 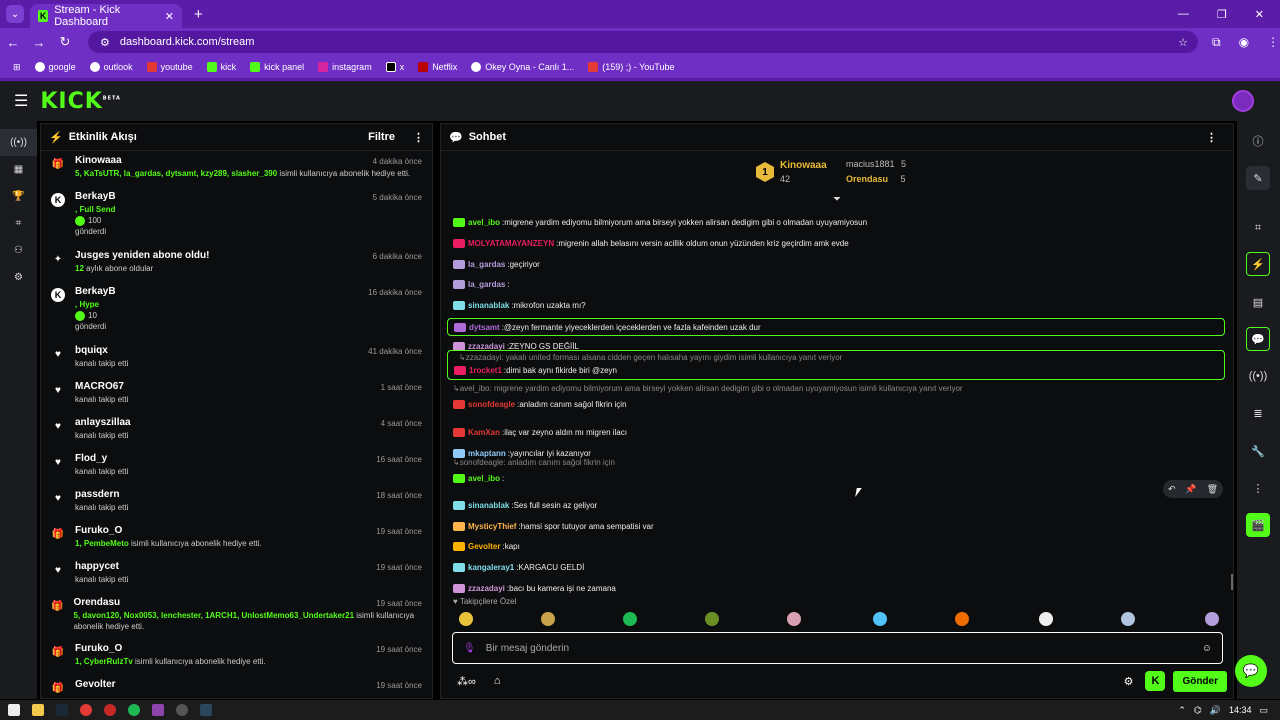 What do you see at coordinates (111, 67) in the screenshot?
I see `bookmark-outlook: outlook` at bounding box center [111, 67].